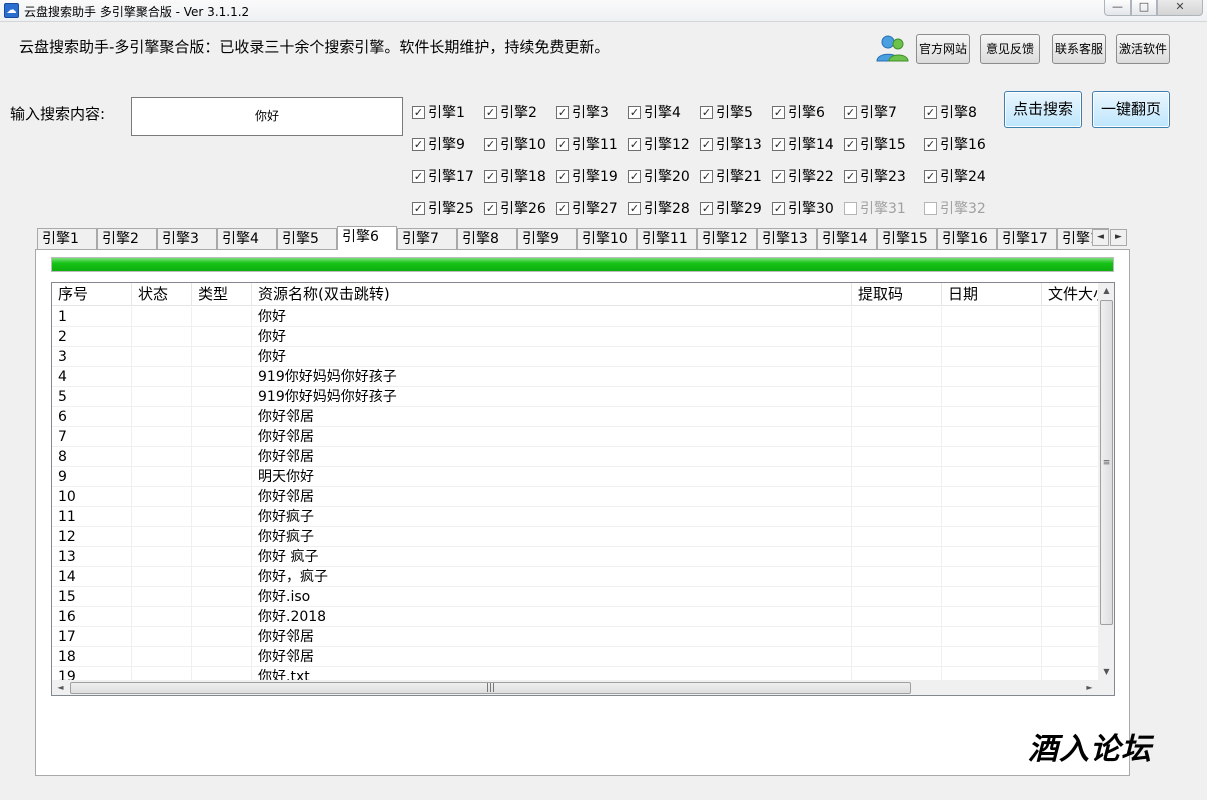 The width and height of the screenshot is (1207, 800). I want to click on tab-engine-5: 引擎5, so click(307, 239).